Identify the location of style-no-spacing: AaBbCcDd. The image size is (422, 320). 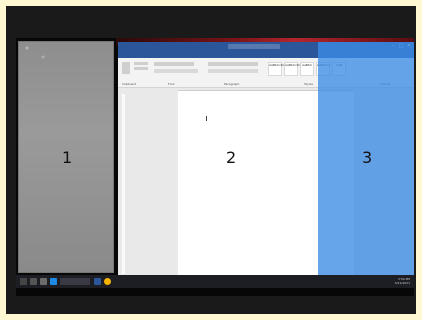
(292, 69).